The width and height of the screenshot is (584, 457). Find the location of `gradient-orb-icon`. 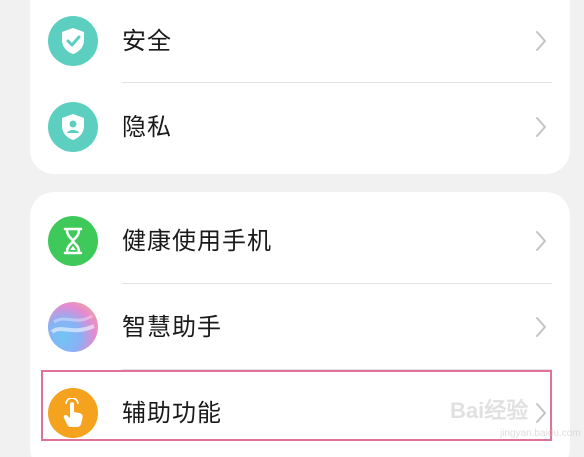

gradient-orb-icon is located at coordinates (73, 327).